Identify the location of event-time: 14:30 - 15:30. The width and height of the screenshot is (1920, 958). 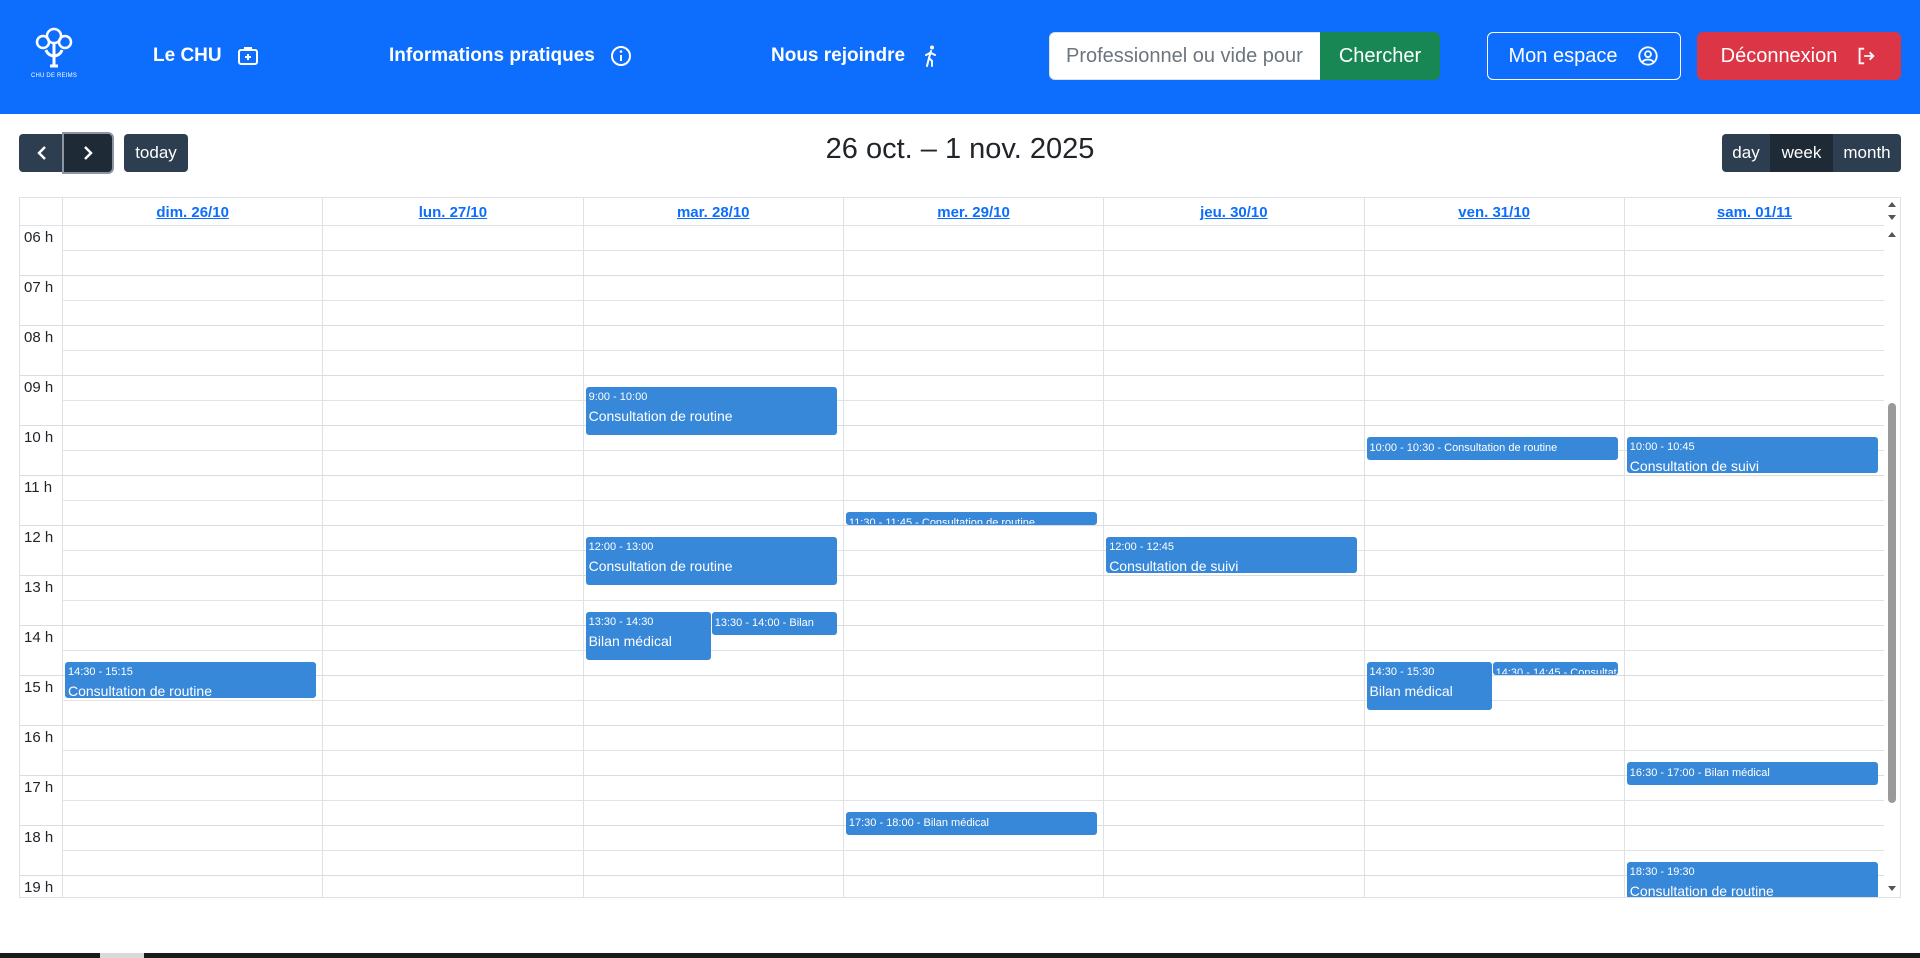
(1402, 672).